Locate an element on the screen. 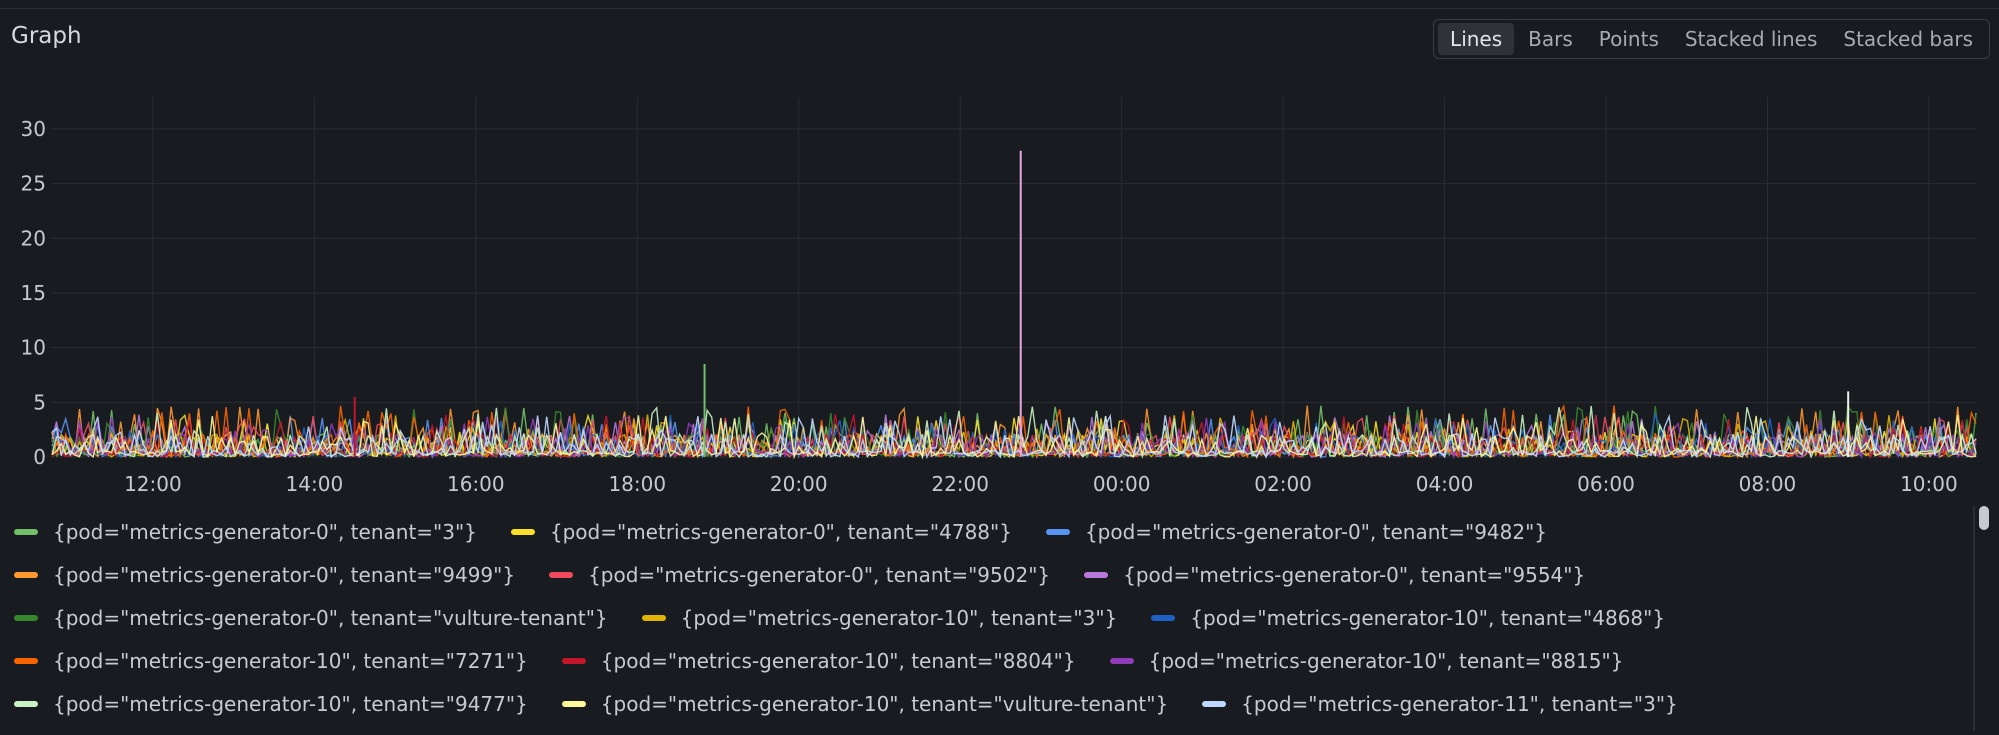 The image size is (1999, 735). viz-option-bars: Bars is located at coordinates (1550, 39).